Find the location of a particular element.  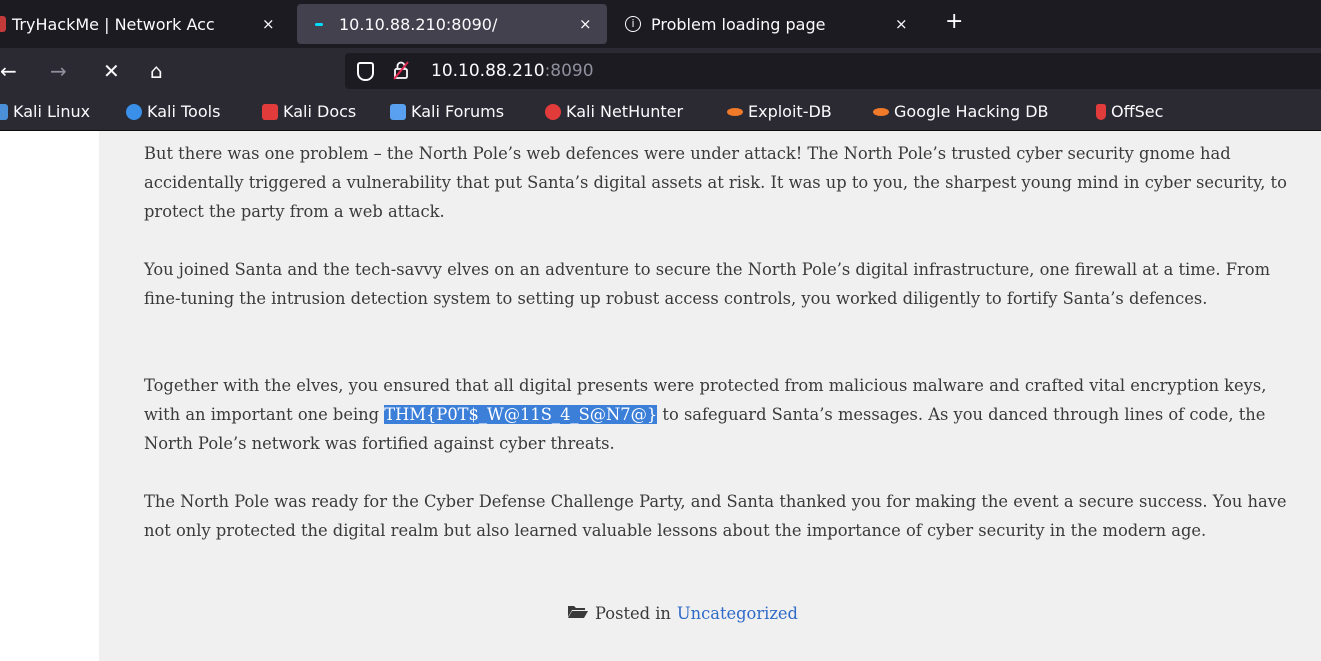

exploit-db-icon is located at coordinates (735, 111).